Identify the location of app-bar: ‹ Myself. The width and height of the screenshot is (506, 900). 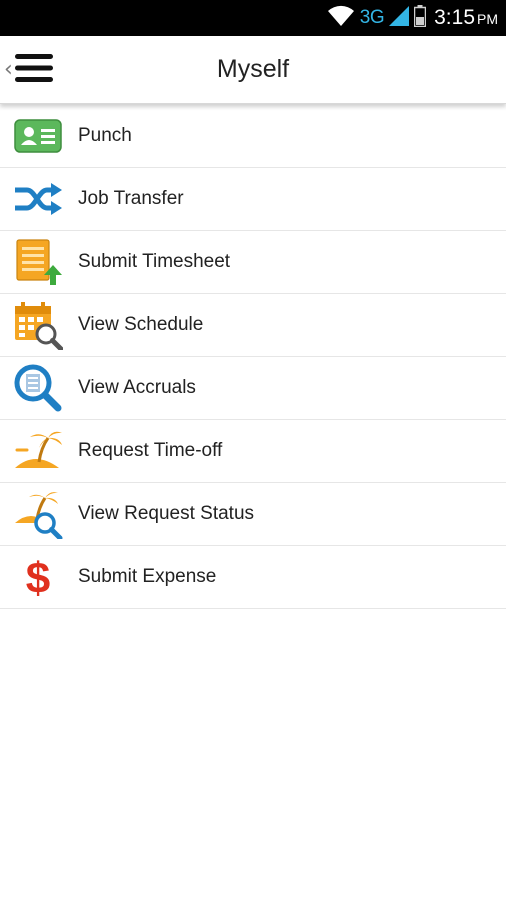
(253, 70).